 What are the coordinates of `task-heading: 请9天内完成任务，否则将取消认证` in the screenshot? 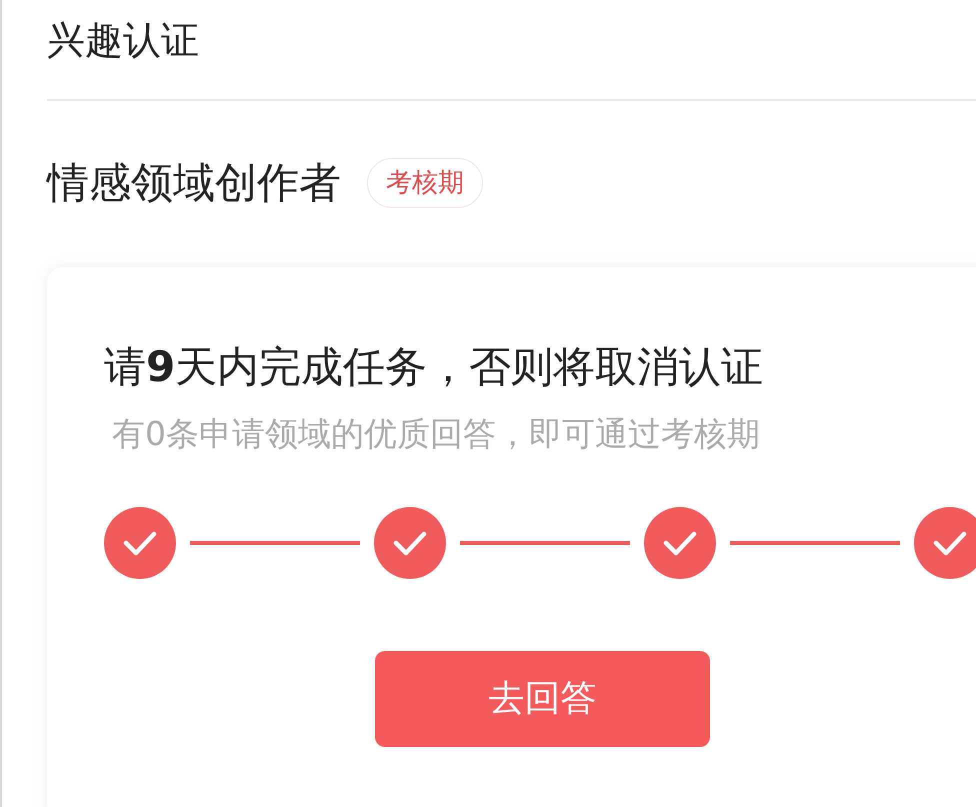 It's located at (434, 367).